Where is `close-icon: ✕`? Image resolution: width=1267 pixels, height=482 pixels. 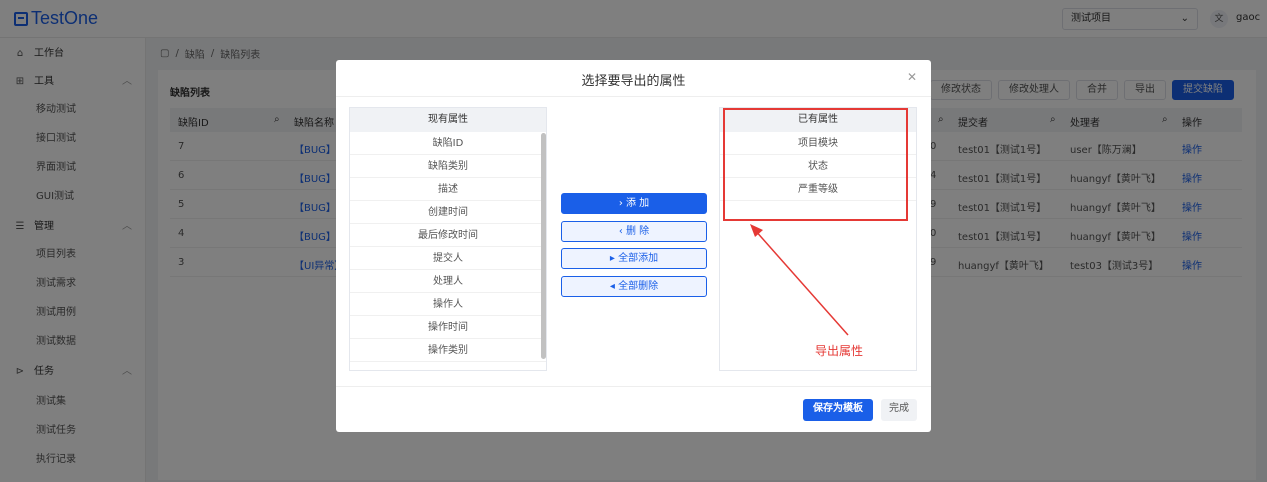
close-icon: ✕ is located at coordinates (912, 77).